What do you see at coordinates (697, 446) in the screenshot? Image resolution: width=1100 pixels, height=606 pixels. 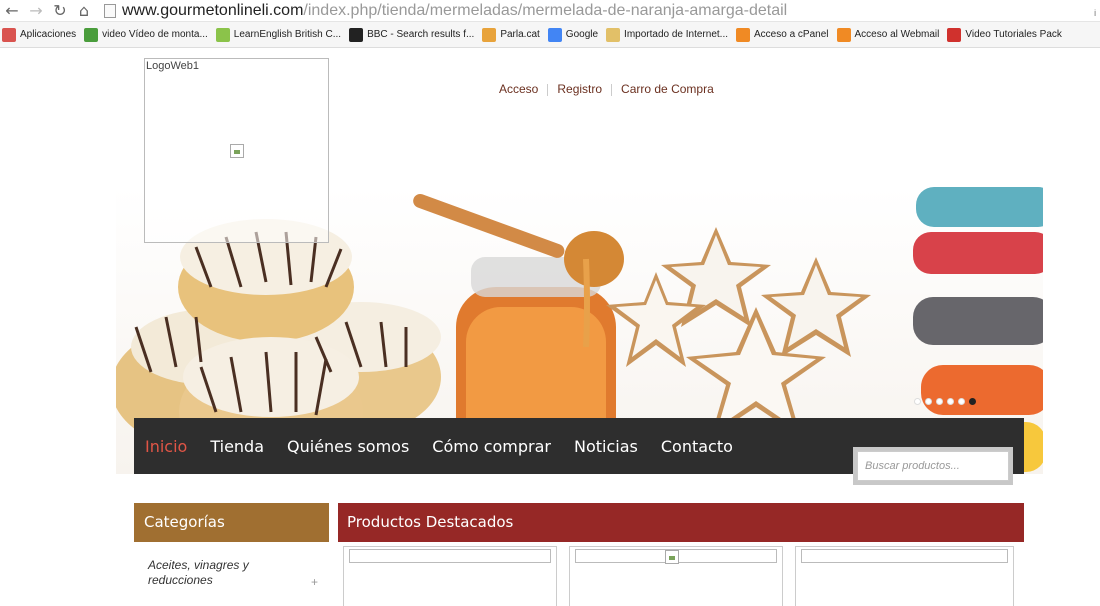 I see `nav-contacto: Contacto` at bounding box center [697, 446].